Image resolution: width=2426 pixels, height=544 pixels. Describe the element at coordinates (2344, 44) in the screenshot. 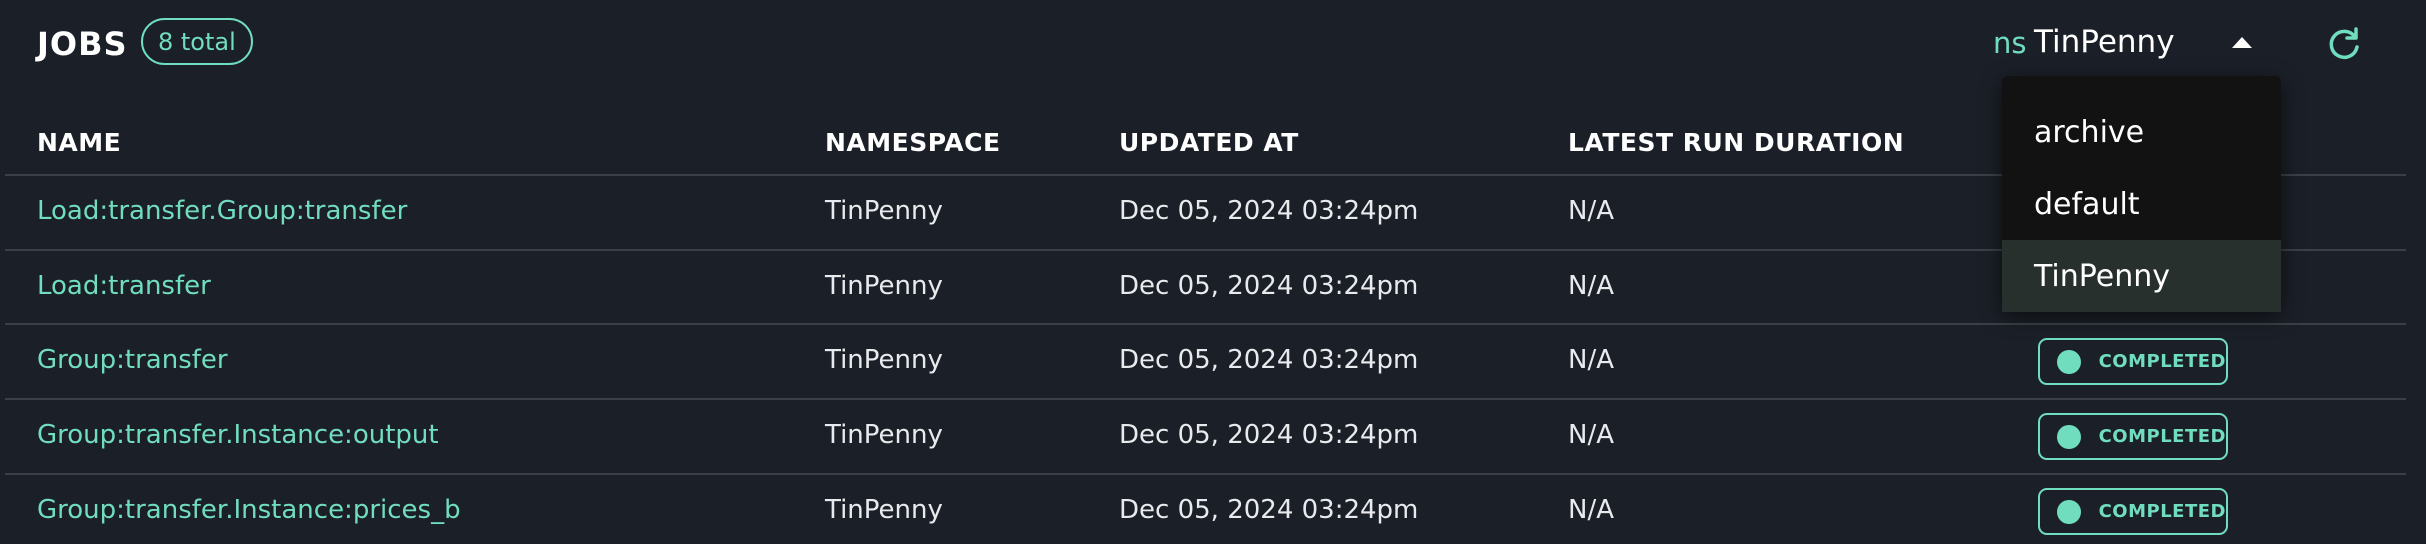

I see `refresh-icon` at that location.